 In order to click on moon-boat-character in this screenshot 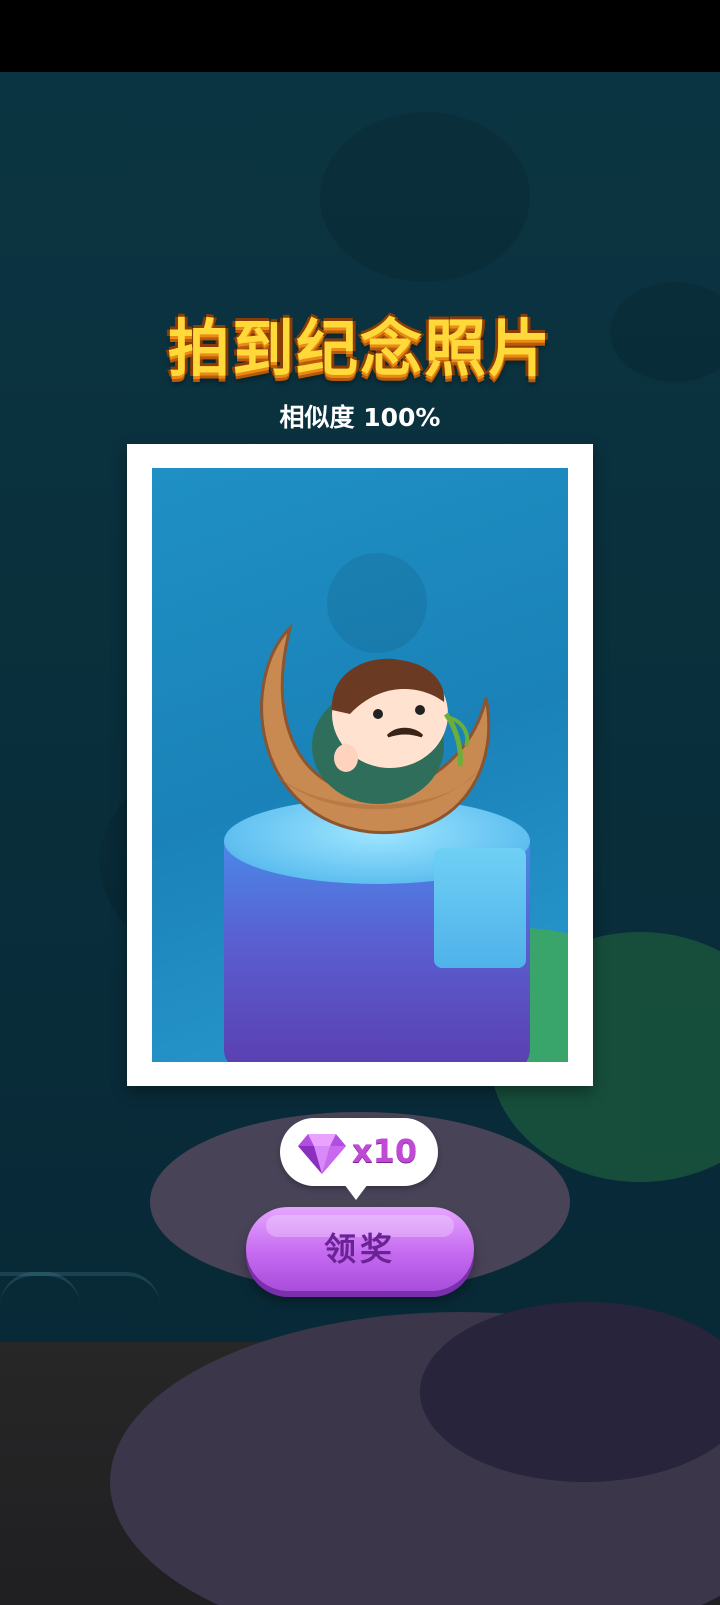, I will do `click(375, 729)`.